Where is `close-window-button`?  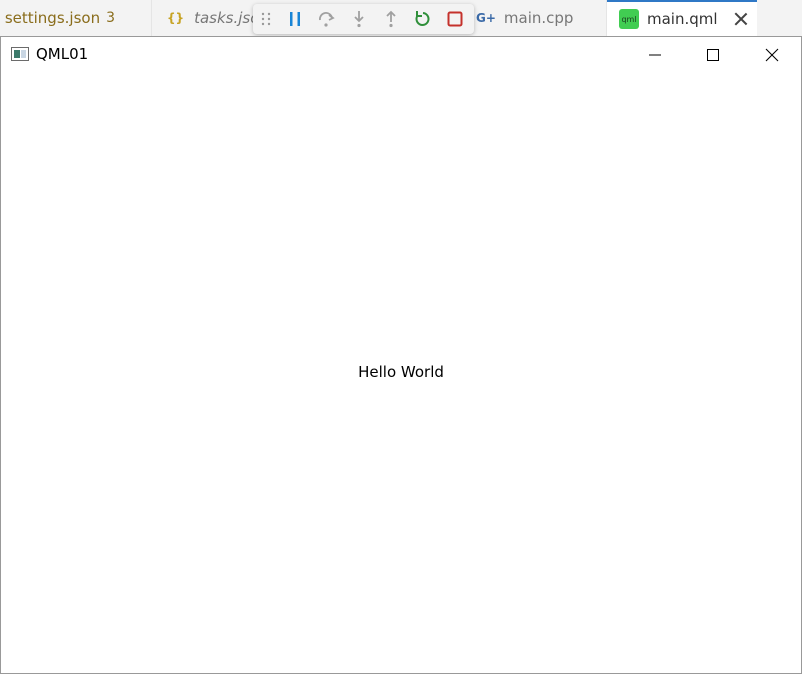
close-window-button is located at coordinates (772, 55).